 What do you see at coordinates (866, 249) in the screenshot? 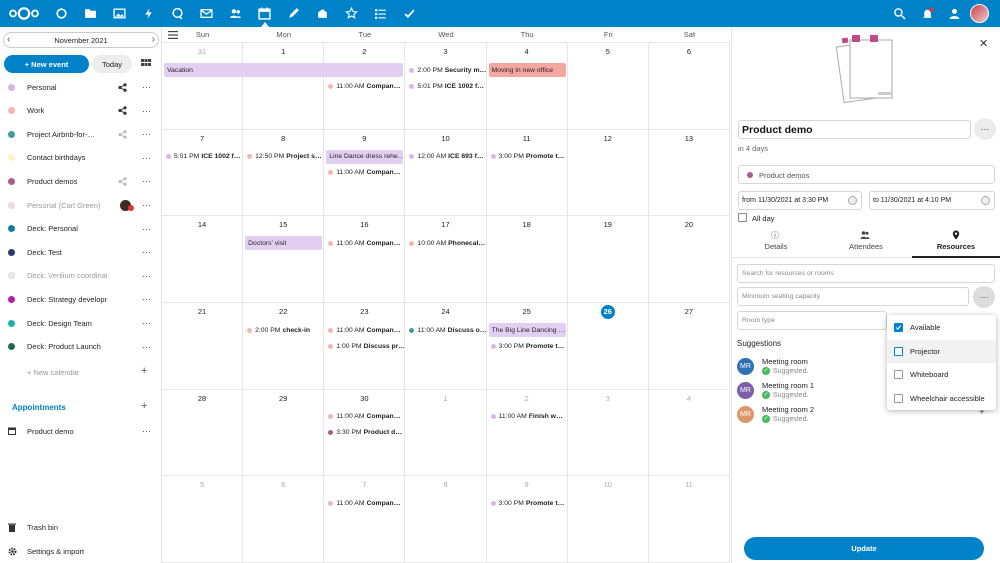
I see `tab-attendees: Attendees` at bounding box center [866, 249].